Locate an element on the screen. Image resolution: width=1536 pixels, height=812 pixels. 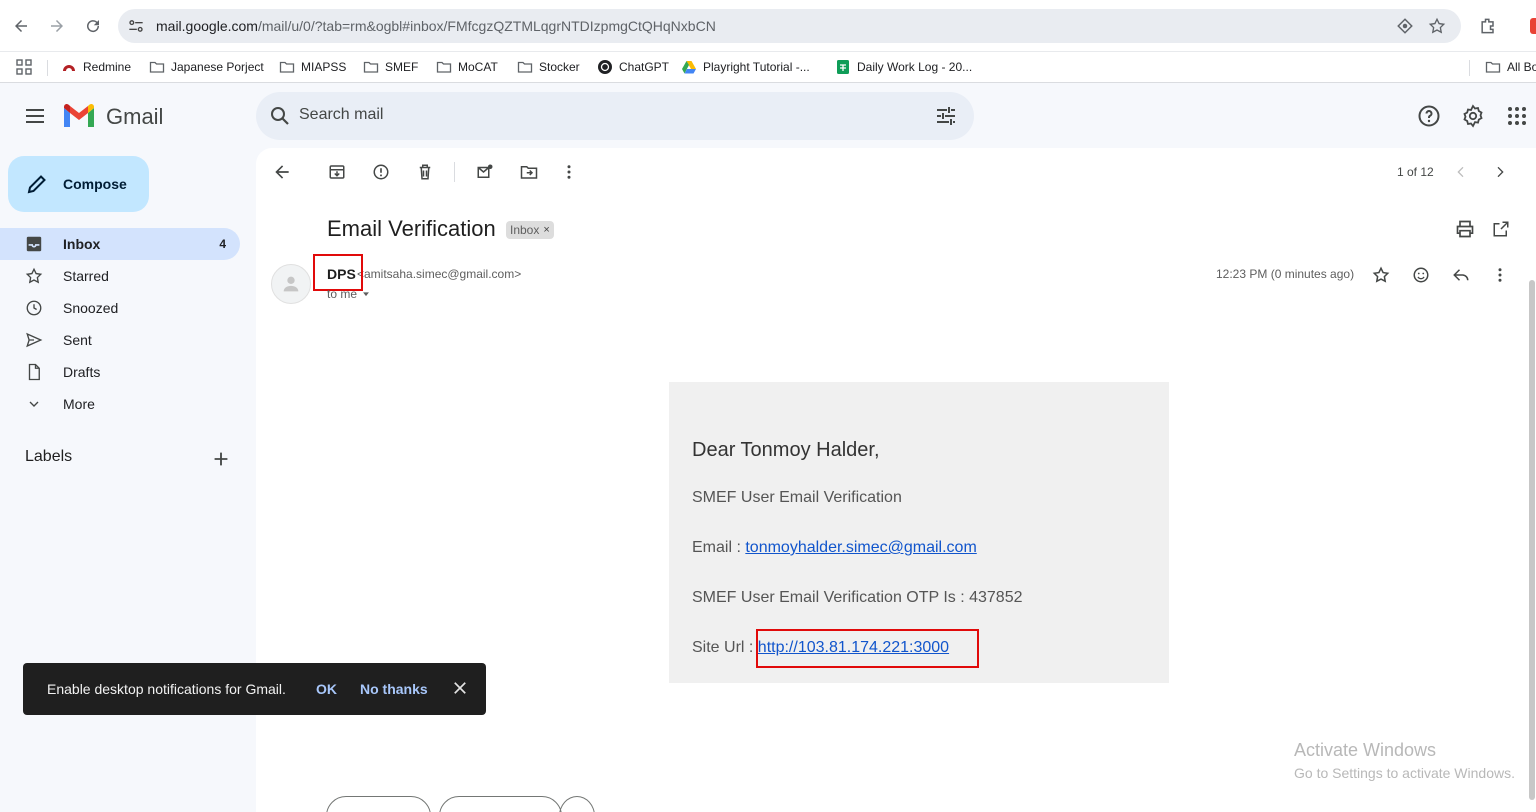
sidebar-item-more: More is located at coordinates (120, 404).